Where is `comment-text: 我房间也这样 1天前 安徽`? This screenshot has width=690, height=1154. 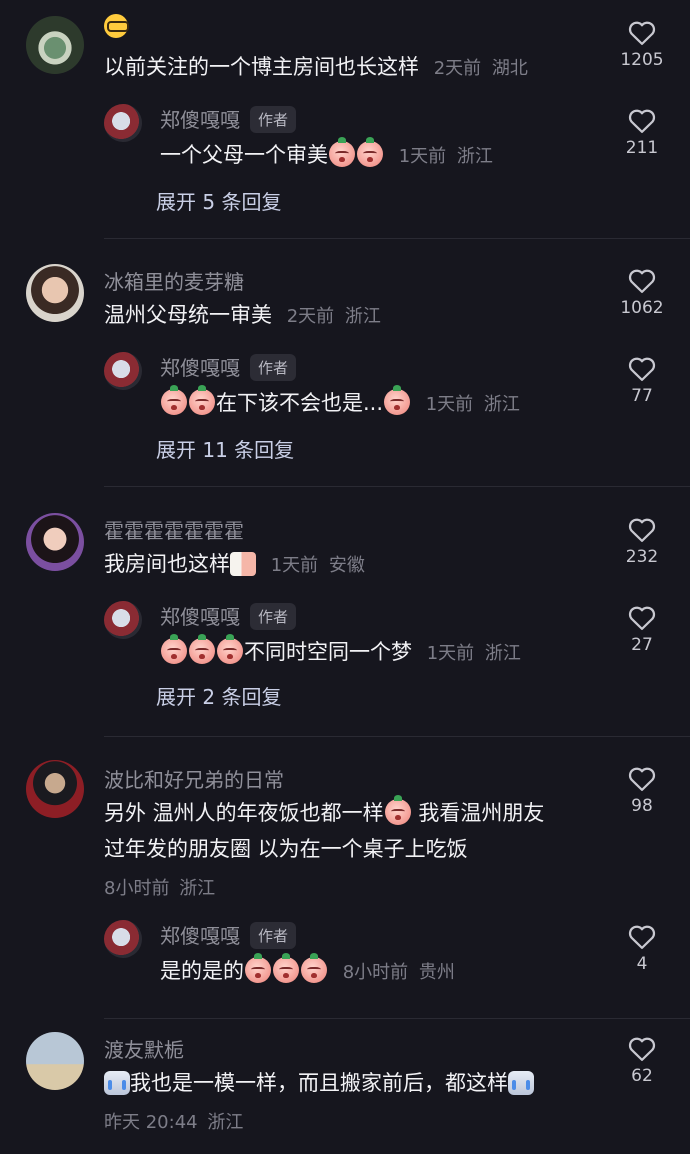
comment-text: 我房间也这样 1天前 安徽 is located at coordinates (234, 564).